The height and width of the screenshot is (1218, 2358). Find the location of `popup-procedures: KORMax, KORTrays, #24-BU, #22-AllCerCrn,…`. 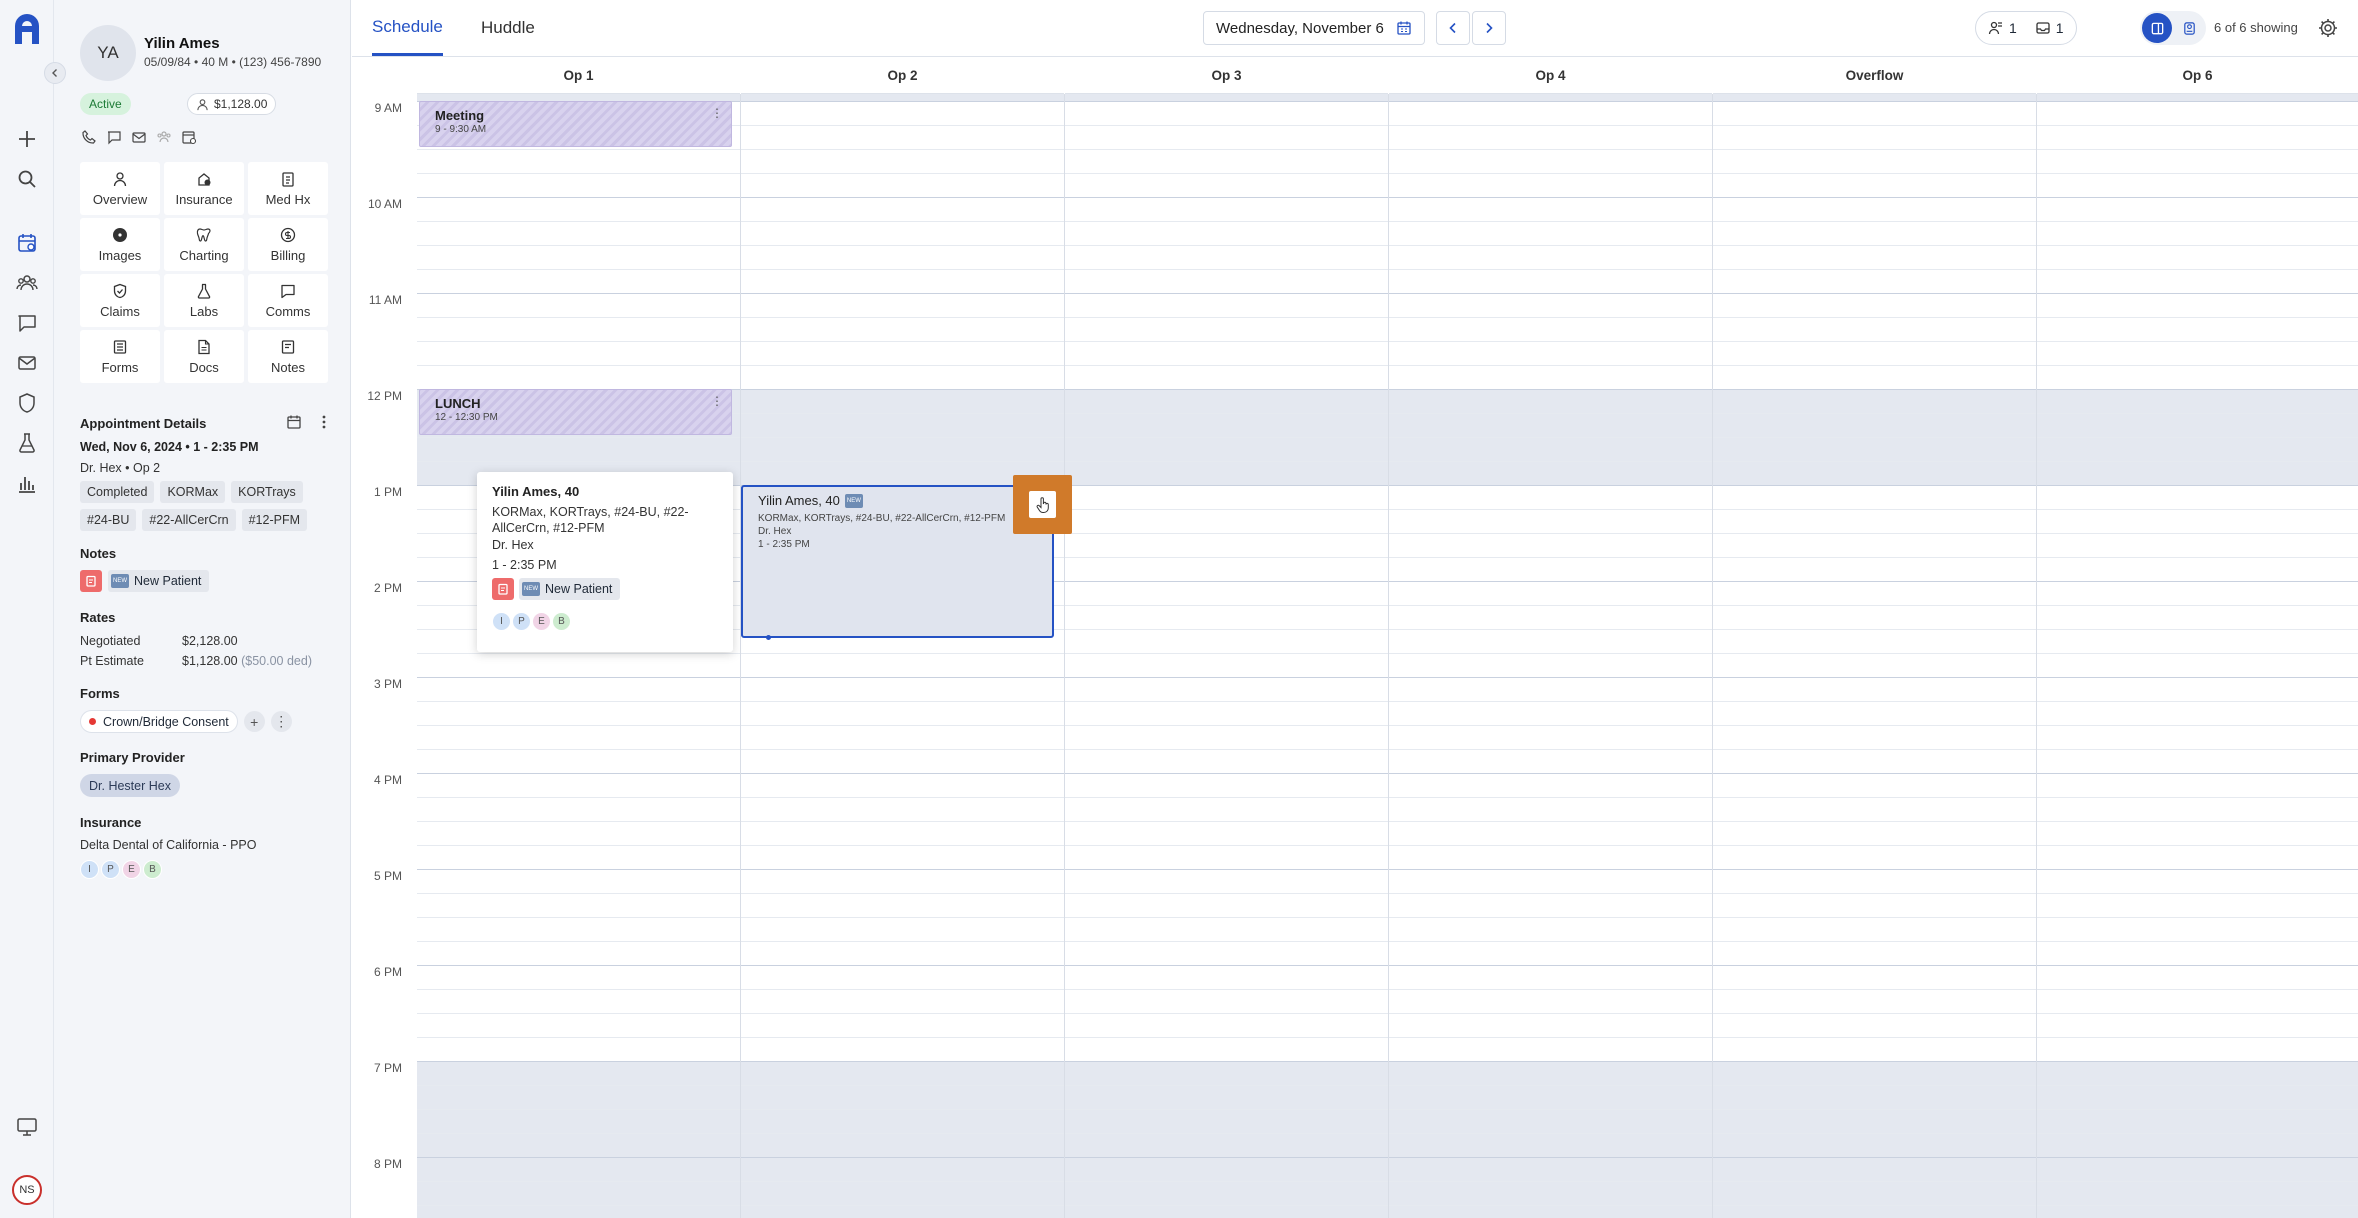

popup-procedures: KORMax, KORTrays, #24-BU, #22-AllCerCrn,… is located at coordinates (590, 520).